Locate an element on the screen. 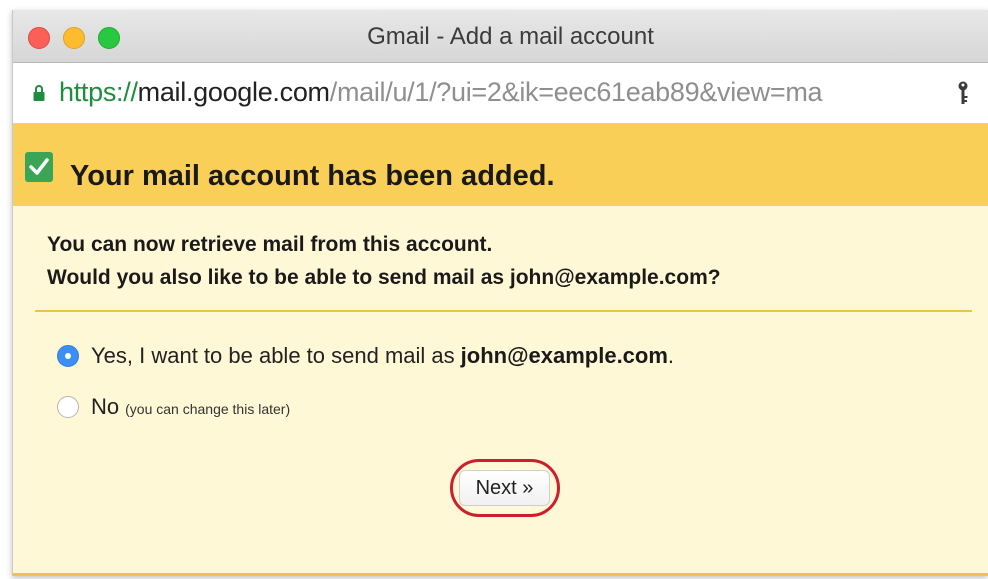 This screenshot has width=988, height=579. url-host: mail.google.com is located at coordinates (233, 92).